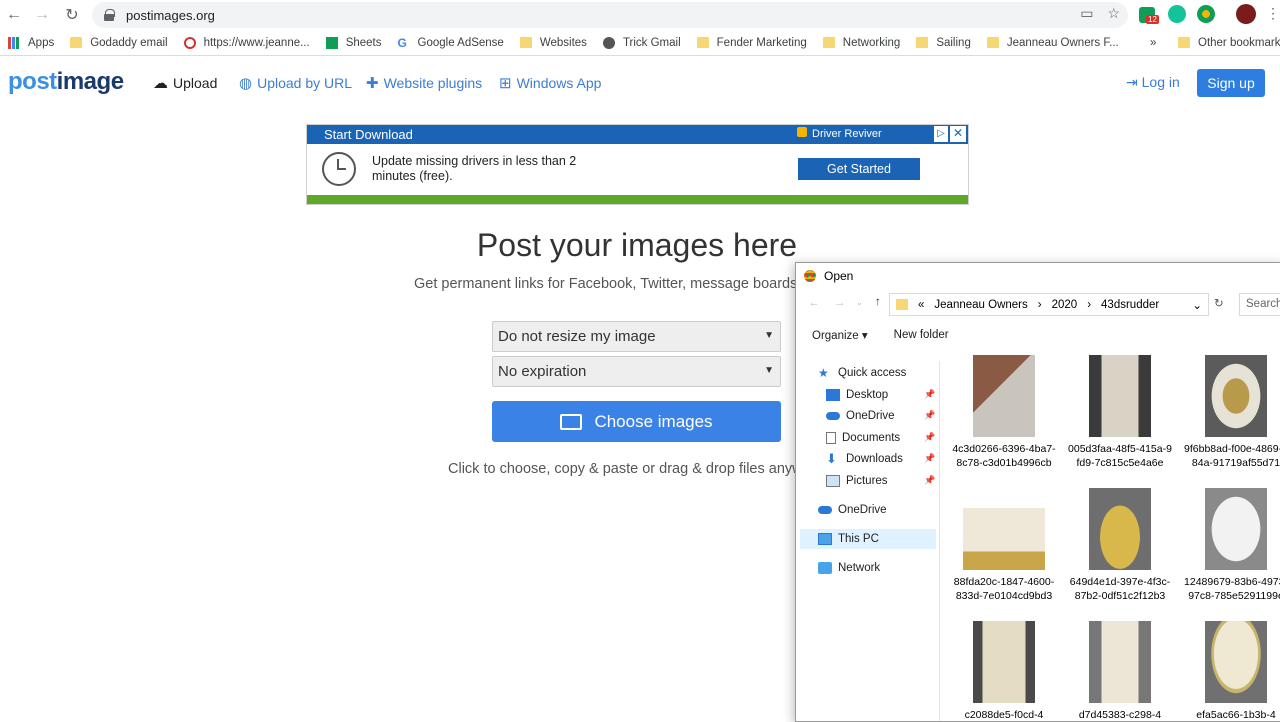 The width and height of the screenshot is (1280, 722). I want to click on bookmark-item: Sailing, so click(943, 43).